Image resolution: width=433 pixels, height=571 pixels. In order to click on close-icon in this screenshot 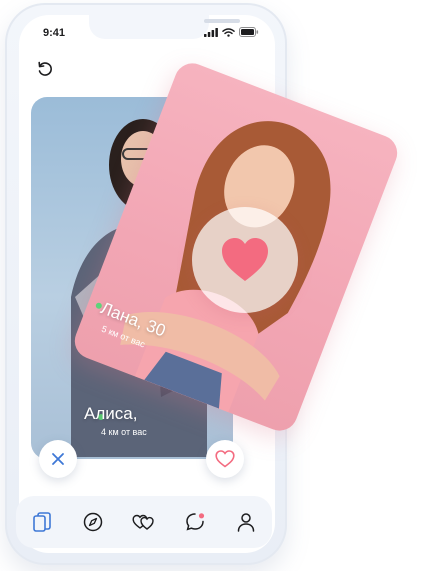, I will do `click(58, 459)`.